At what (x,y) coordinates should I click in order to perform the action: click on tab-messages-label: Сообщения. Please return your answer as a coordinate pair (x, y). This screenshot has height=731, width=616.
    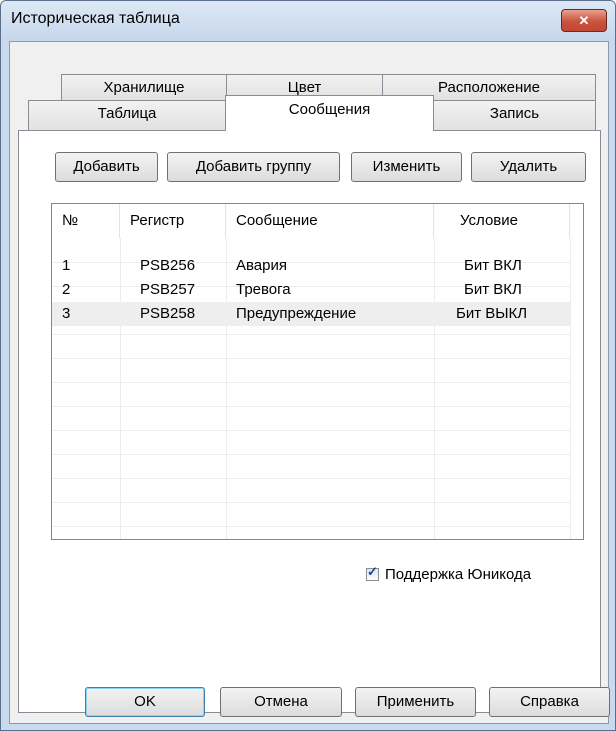
    Looking at the image, I should click on (329, 109).